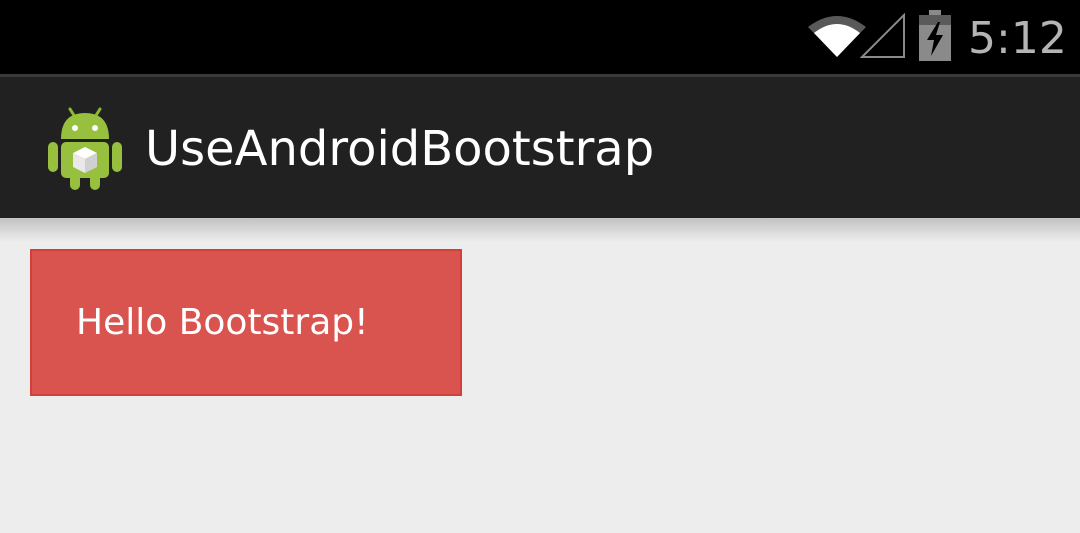 The image size is (1080, 533). I want to click on battery-charging-icon, so click(935, 35).